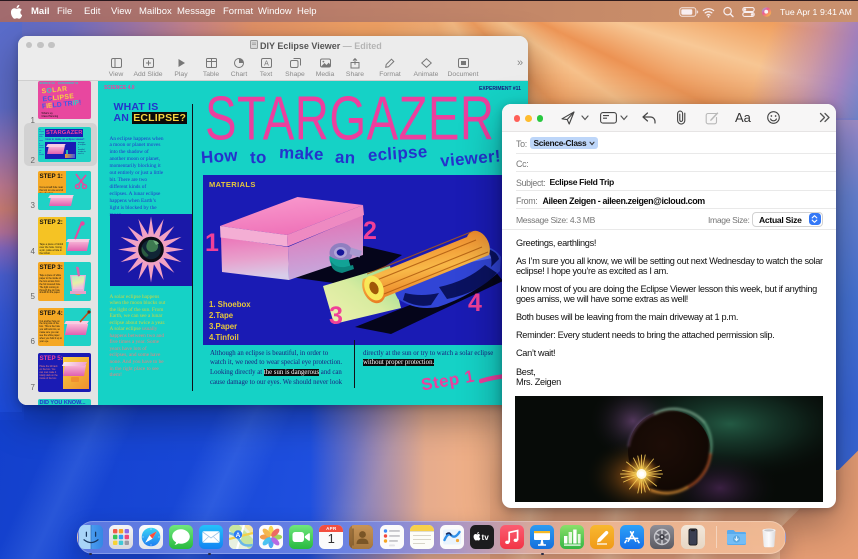  I want to click on svg-text: 4, so click(475, 303).